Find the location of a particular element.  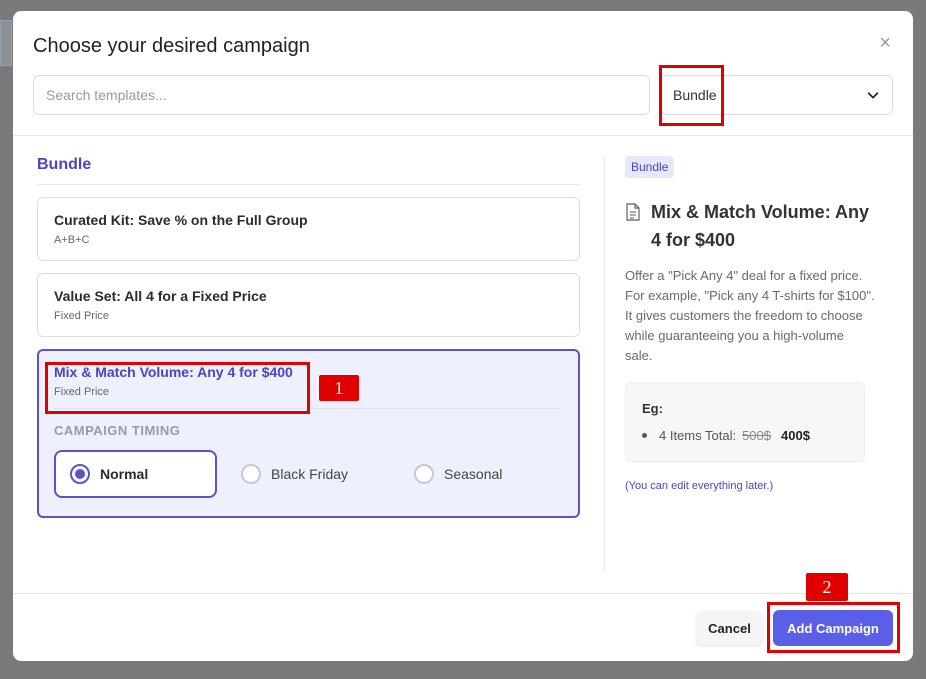

chevron-down-icon is located at coordinates (873, 95).